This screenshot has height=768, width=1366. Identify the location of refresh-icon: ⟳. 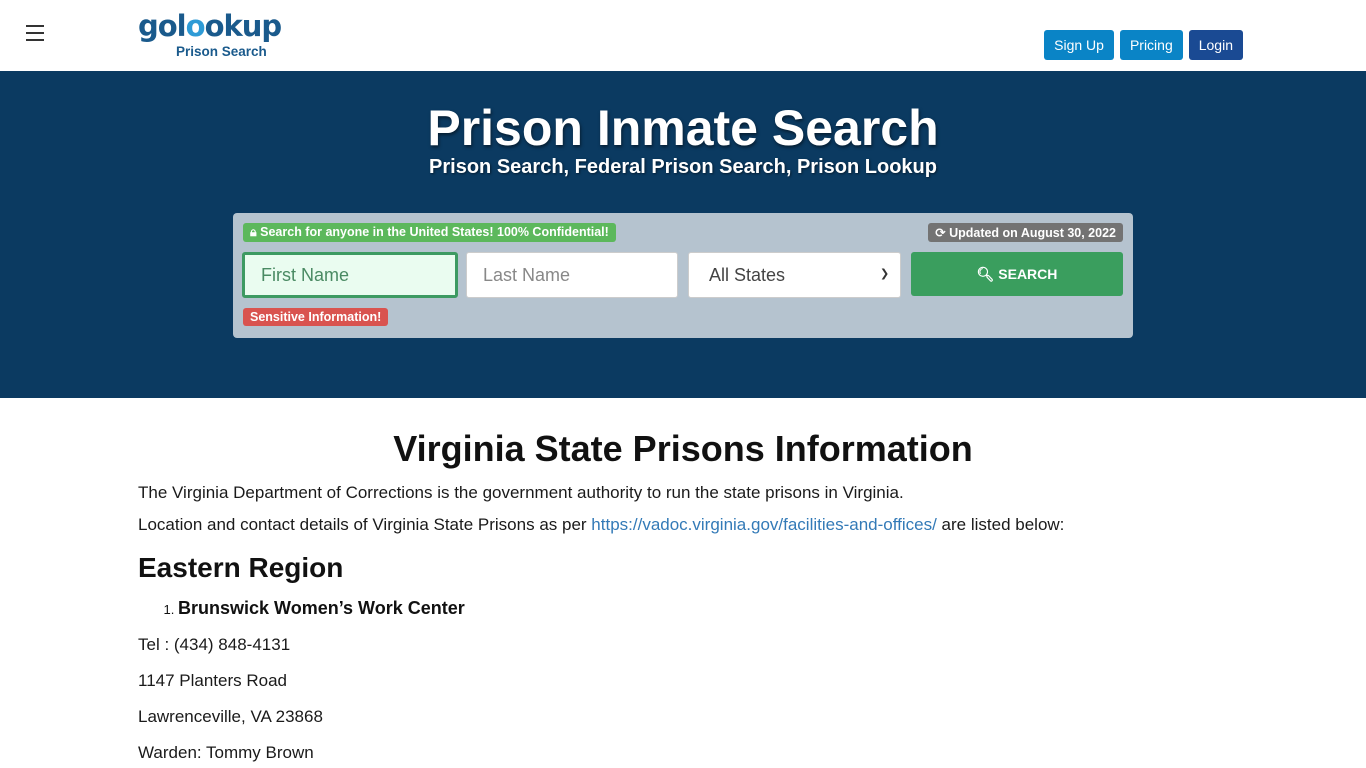
(940, 233).